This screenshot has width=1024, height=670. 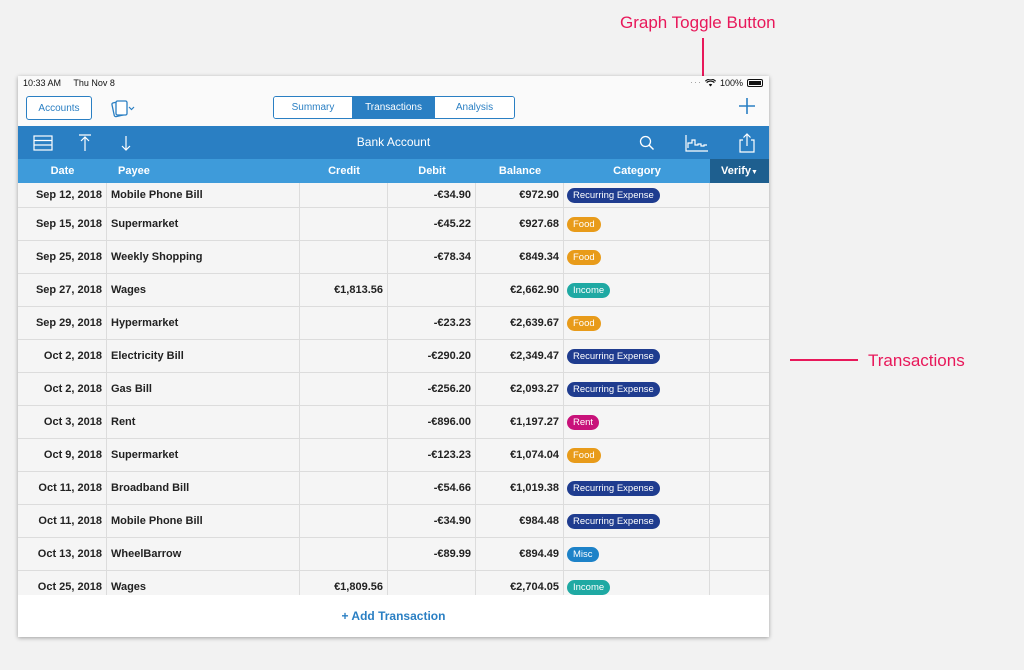 What do you see at coordinates (637, 171) in the screenshot?
I see `column-header-category: Category` at bounding box center [637, 171].